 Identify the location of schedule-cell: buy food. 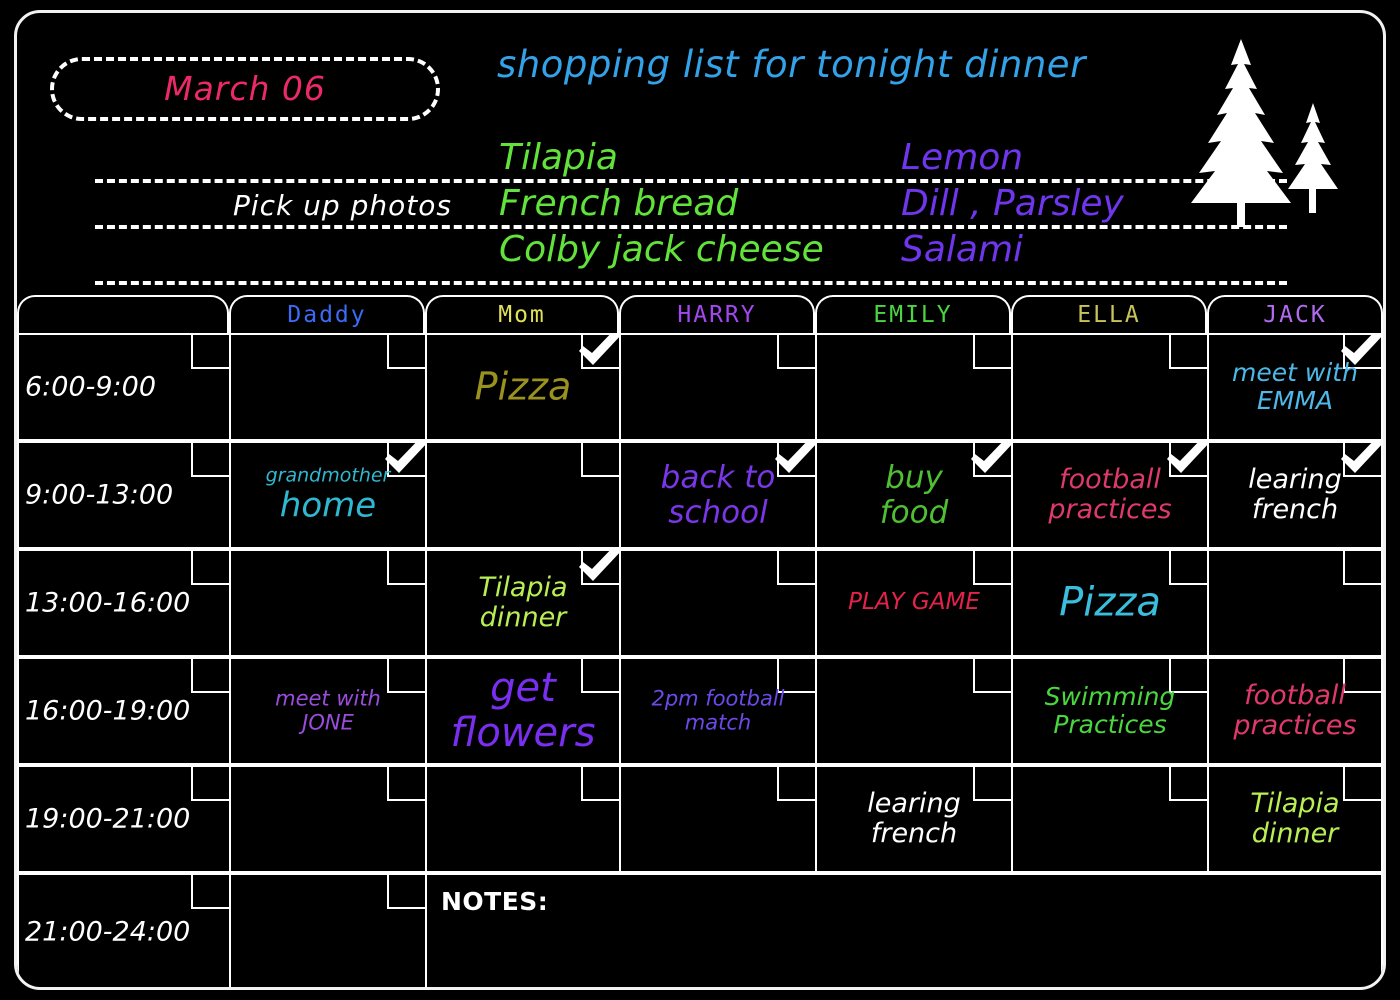
(913, 495).